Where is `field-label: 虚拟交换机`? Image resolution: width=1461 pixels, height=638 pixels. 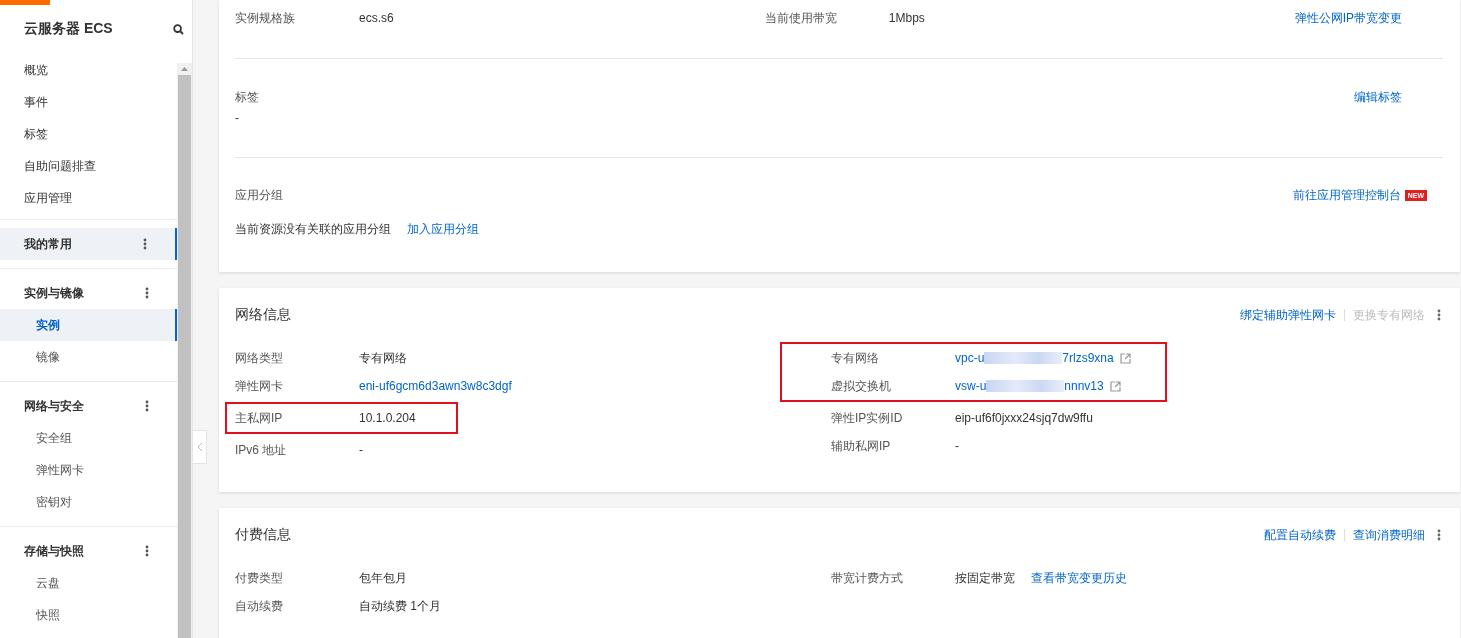
field-label: 虚拟交换机 is located at coordinates (861, 386).